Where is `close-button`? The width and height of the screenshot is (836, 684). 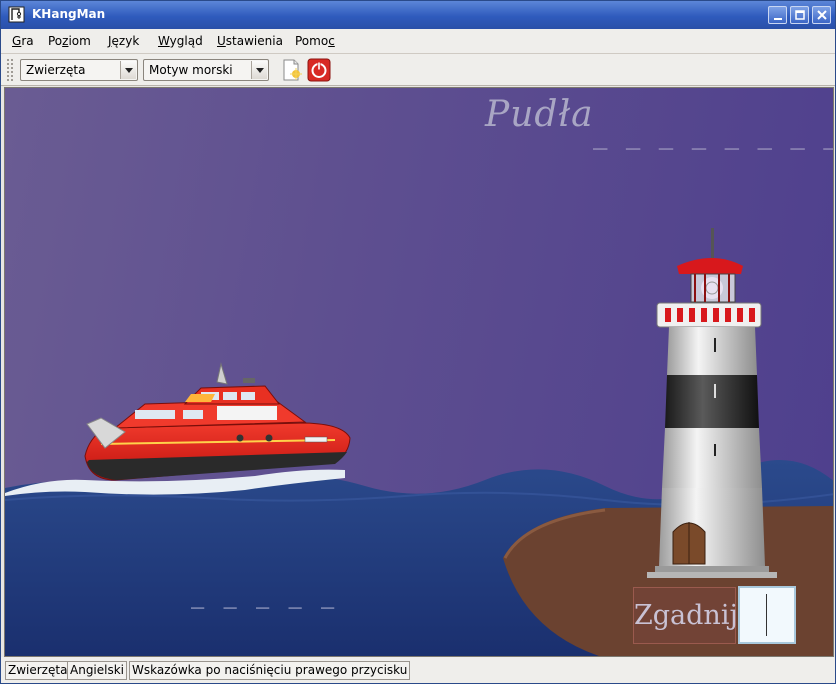 close-button is located at coordinates (821, 15).